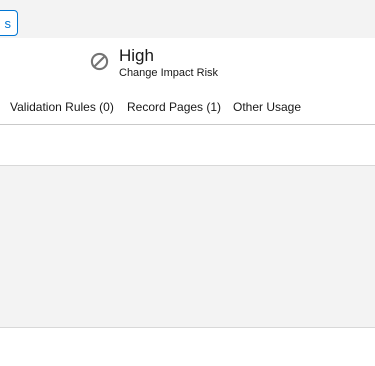 This screenshot has height=366, width=375. What do you see at coordinates (174, 107) in the screenshot?
I see `tab-record-pages: Record Pages (1)` at bounding box center [174, 107].